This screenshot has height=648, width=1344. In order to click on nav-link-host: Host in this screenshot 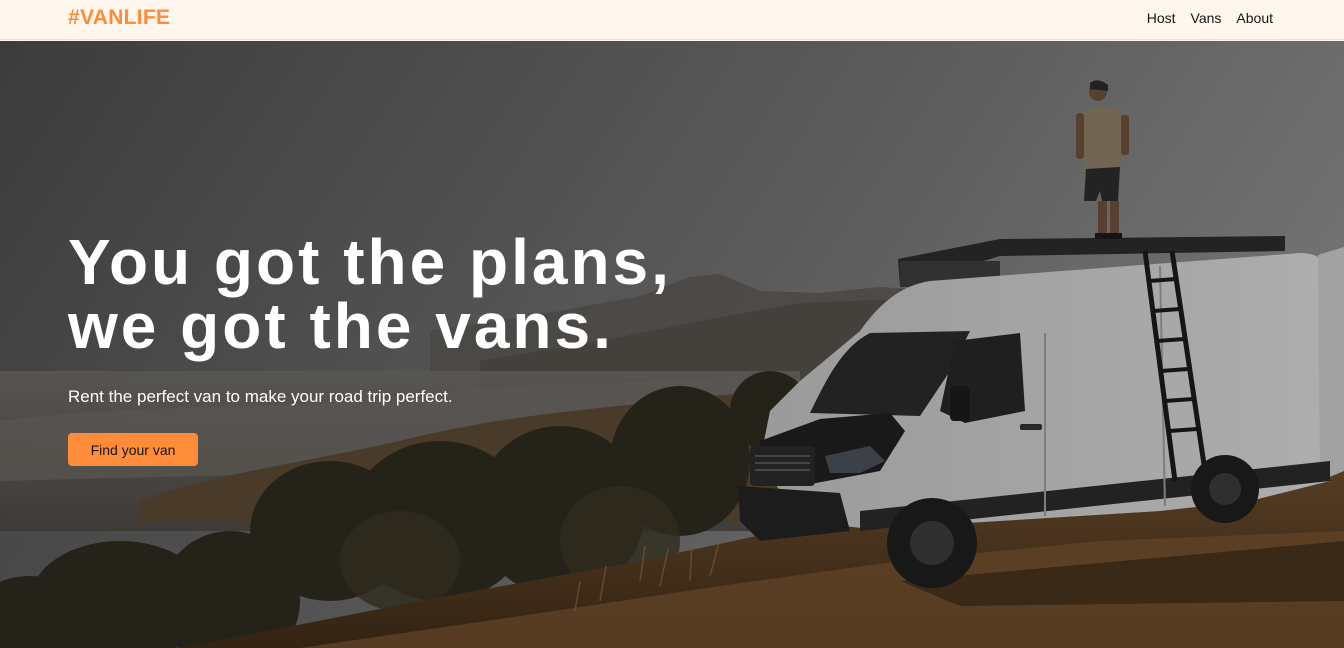, I will do `click(1161, 18)`.